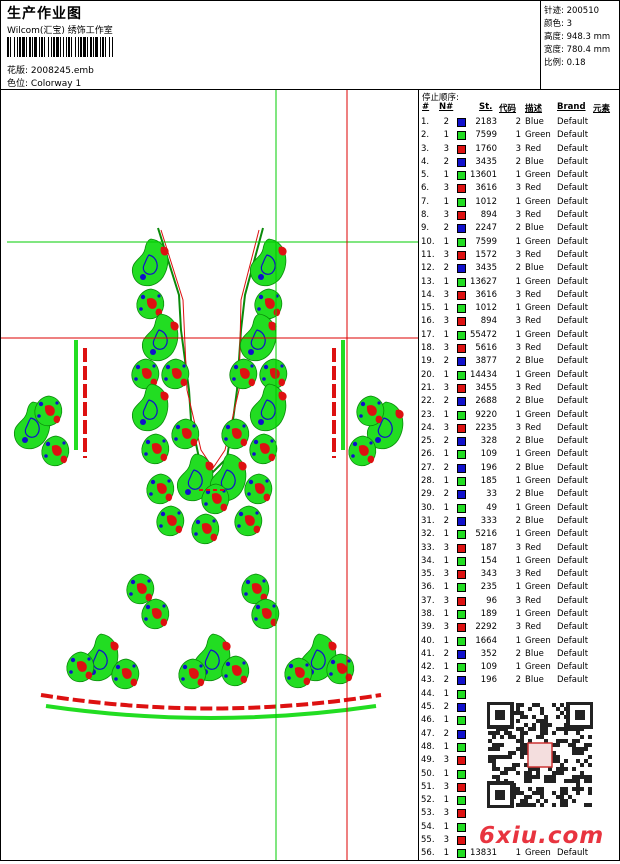  Describe the element at coordinates (428, 241) in the screenshot. I see `row-index: 10.` at that location.